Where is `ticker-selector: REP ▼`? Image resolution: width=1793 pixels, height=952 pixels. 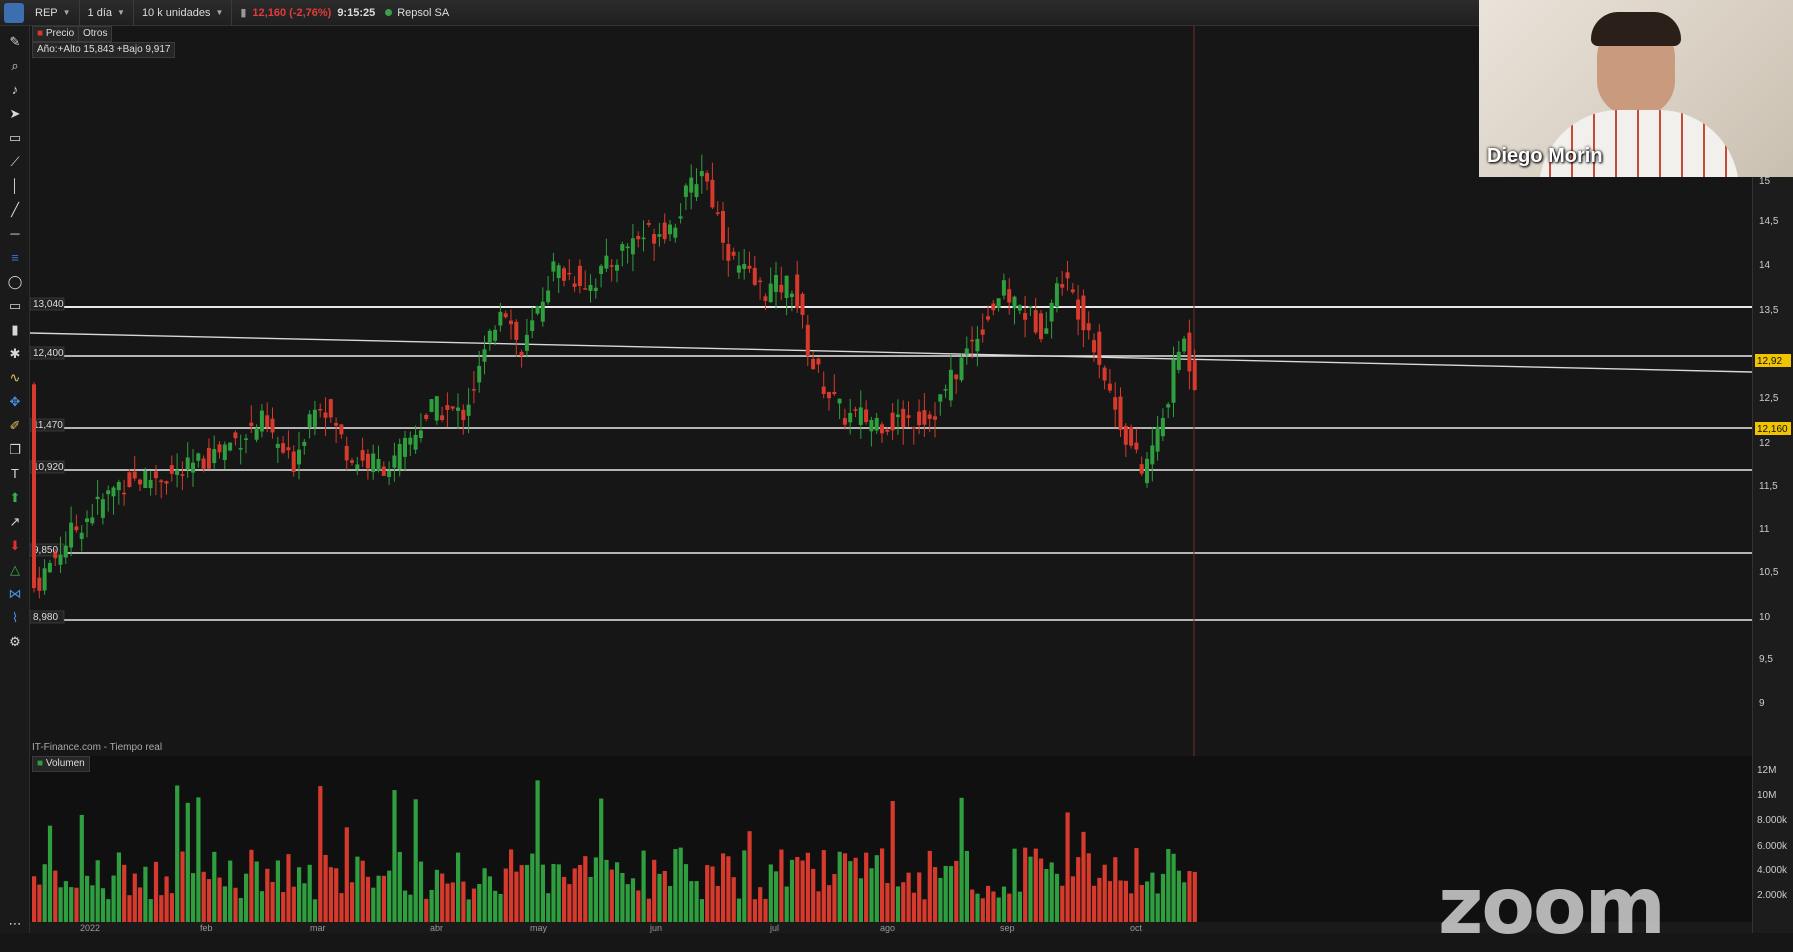
ticker-selector: REP ▼ is located at coordinates (53, 13).